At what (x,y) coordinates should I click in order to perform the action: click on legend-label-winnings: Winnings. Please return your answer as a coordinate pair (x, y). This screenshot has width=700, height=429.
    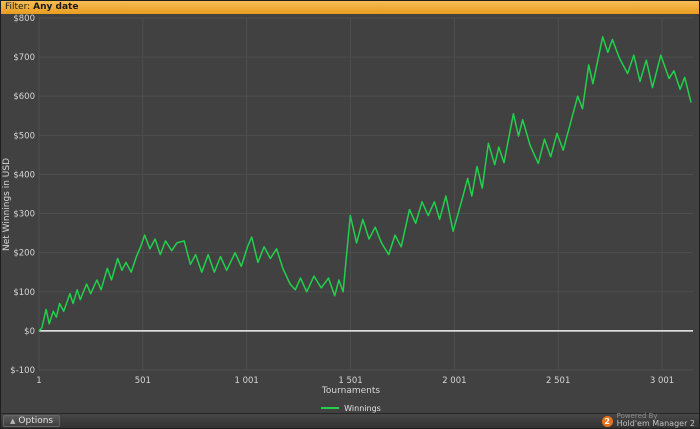
    Looking at the image, I should click on (362, 408).